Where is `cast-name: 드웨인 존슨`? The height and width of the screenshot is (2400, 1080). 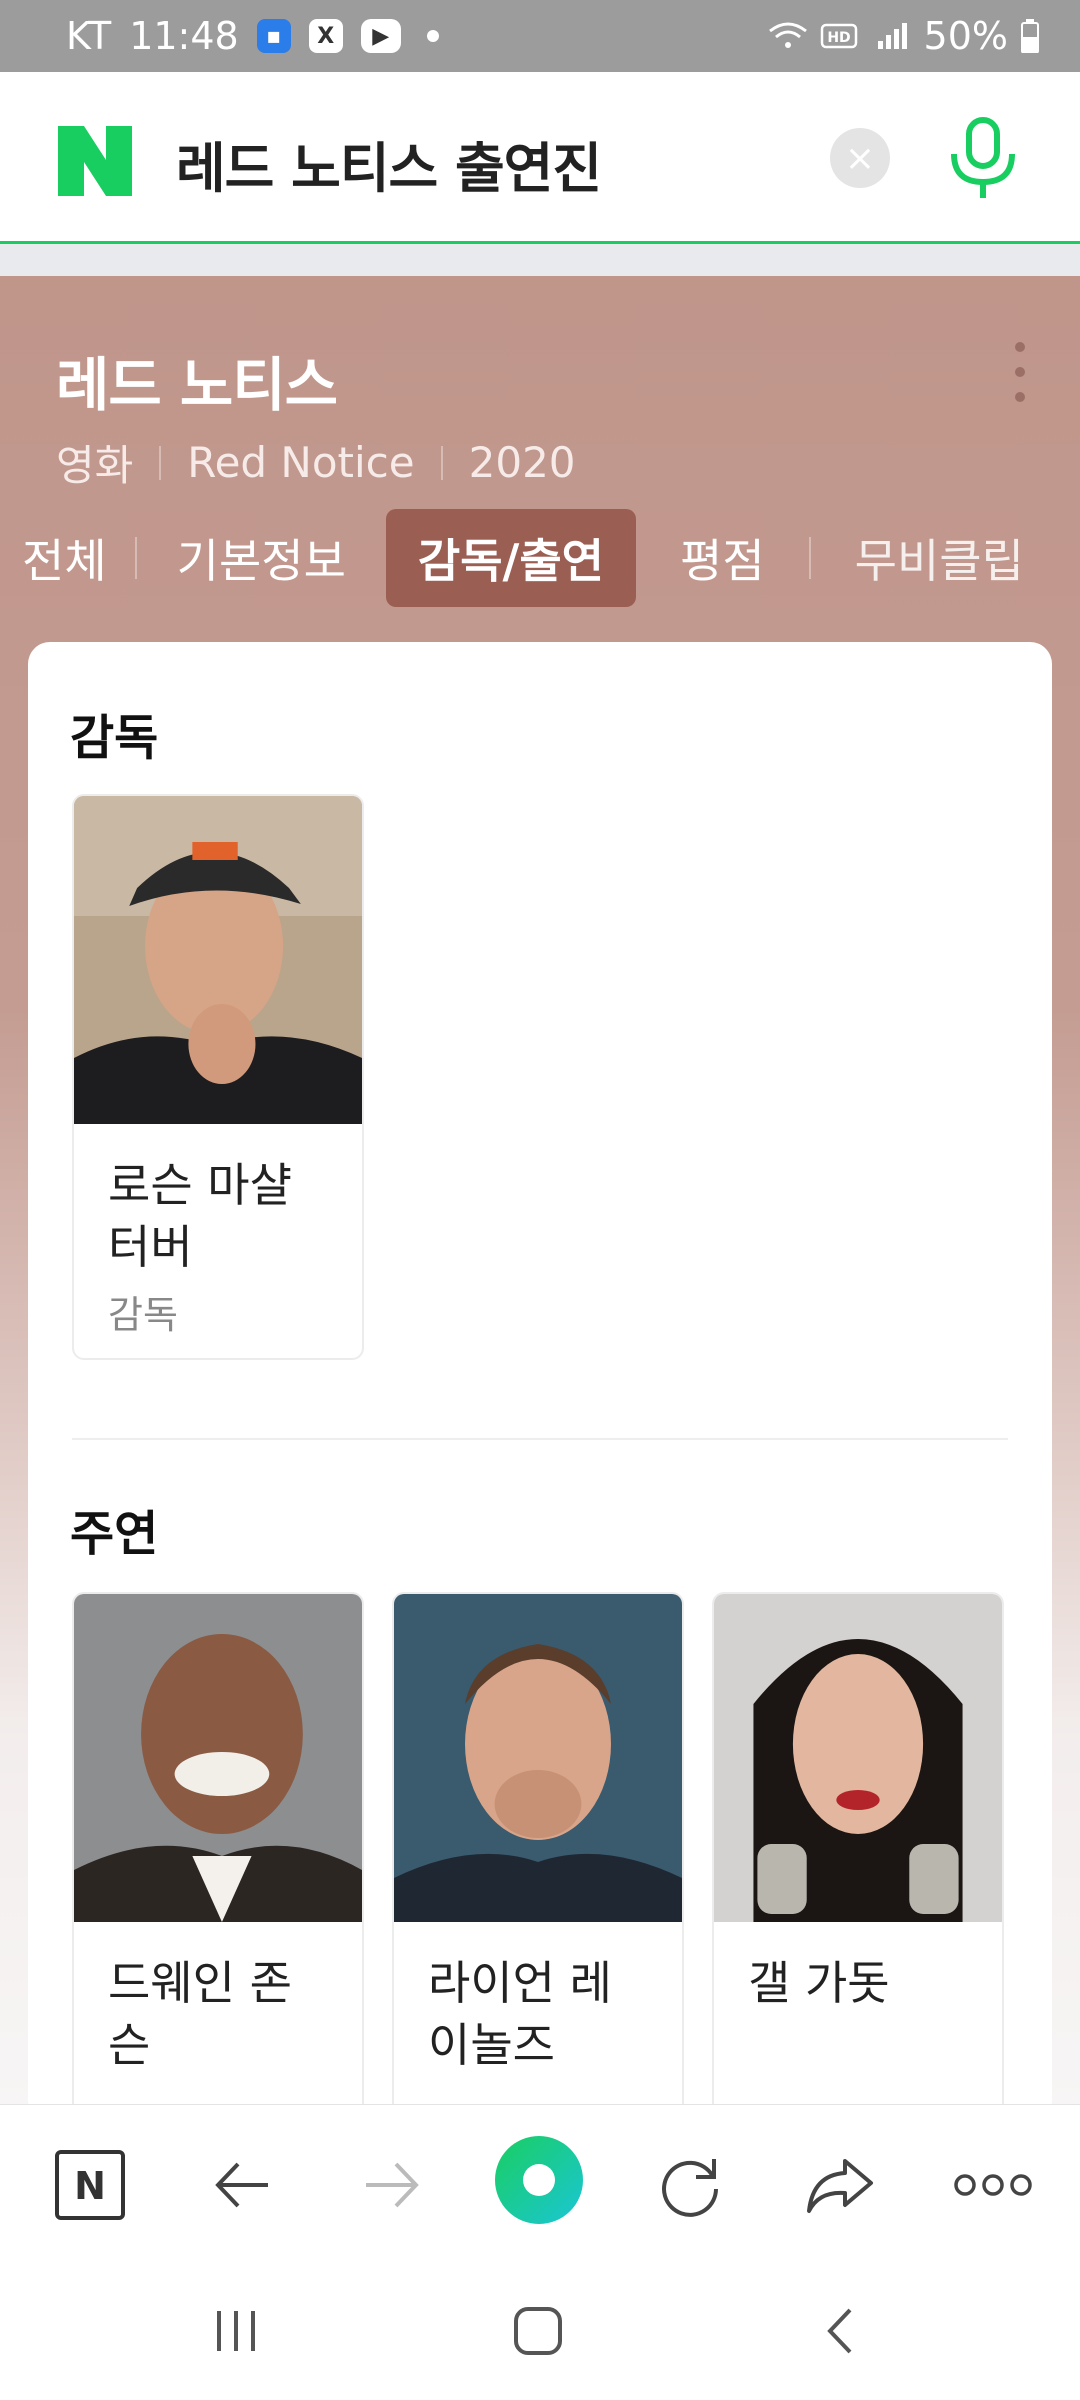 cast-name: 드웨인 존슨 is located at coordinates (200, 2014).